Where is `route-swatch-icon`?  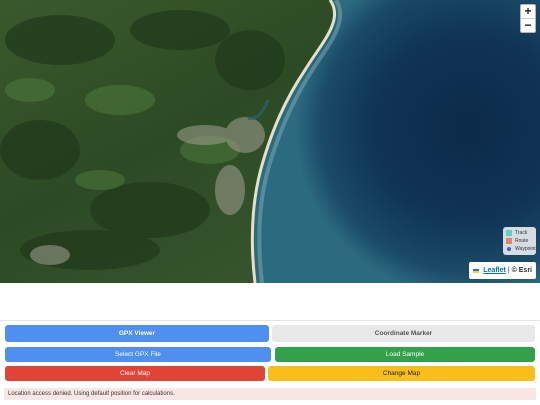 route-swatch-icon is located at coordinates (509, 241).